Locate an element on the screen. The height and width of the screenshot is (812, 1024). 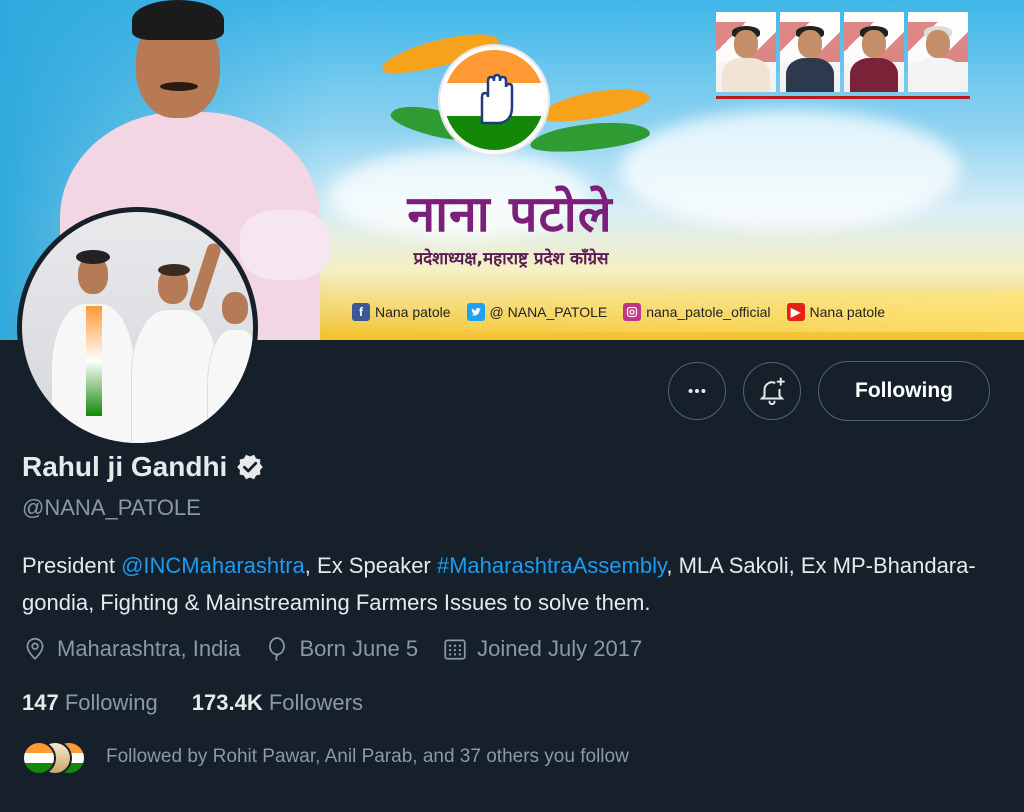
following-button: Following is located at coordinates (904, 391).